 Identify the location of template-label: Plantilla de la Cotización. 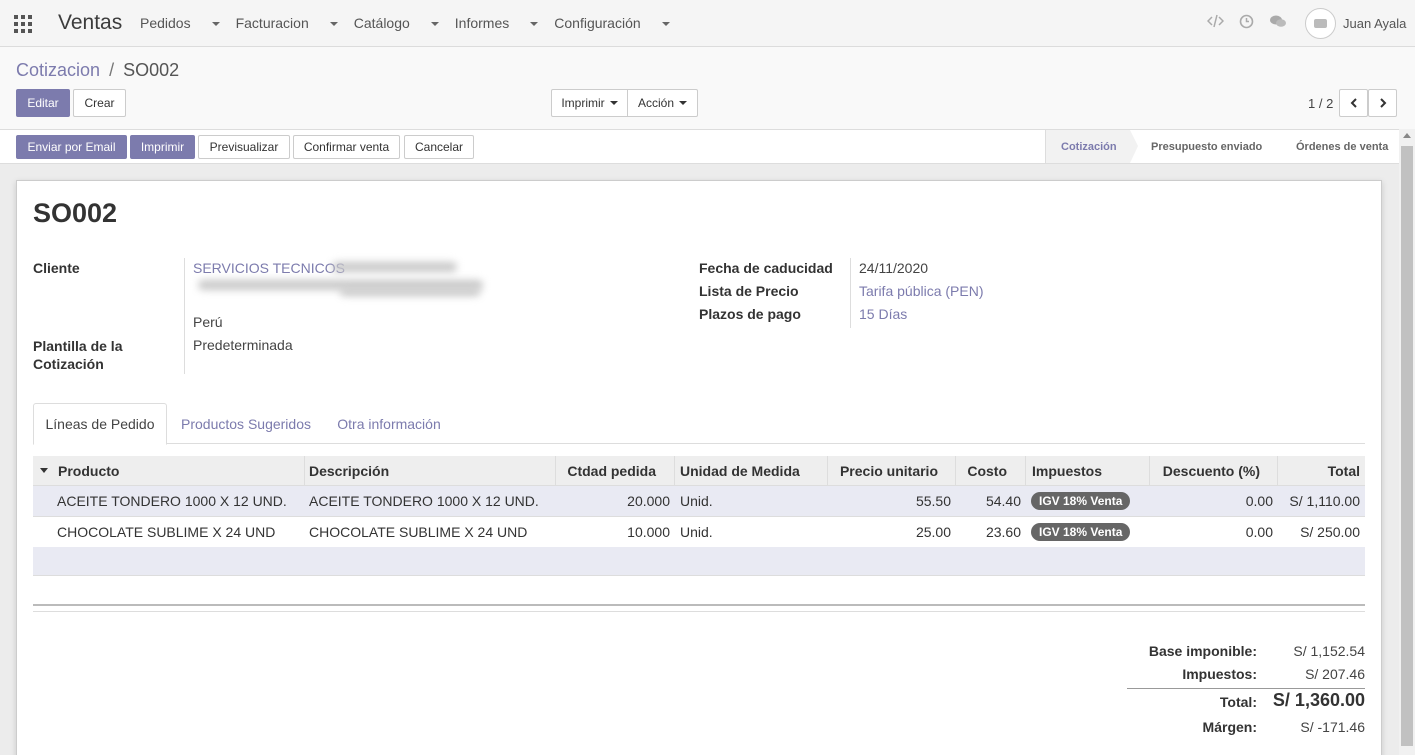
(78, 355).